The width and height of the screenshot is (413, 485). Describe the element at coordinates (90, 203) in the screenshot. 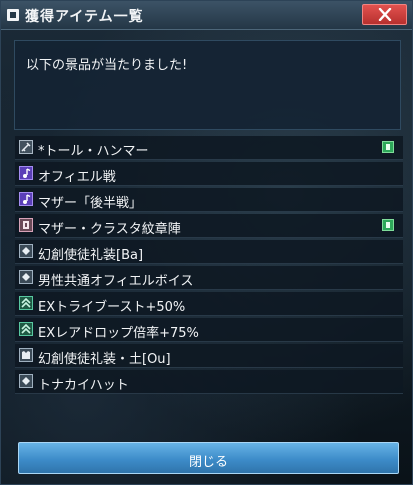

I see `item-label: マザー「後半戦」` at that location.